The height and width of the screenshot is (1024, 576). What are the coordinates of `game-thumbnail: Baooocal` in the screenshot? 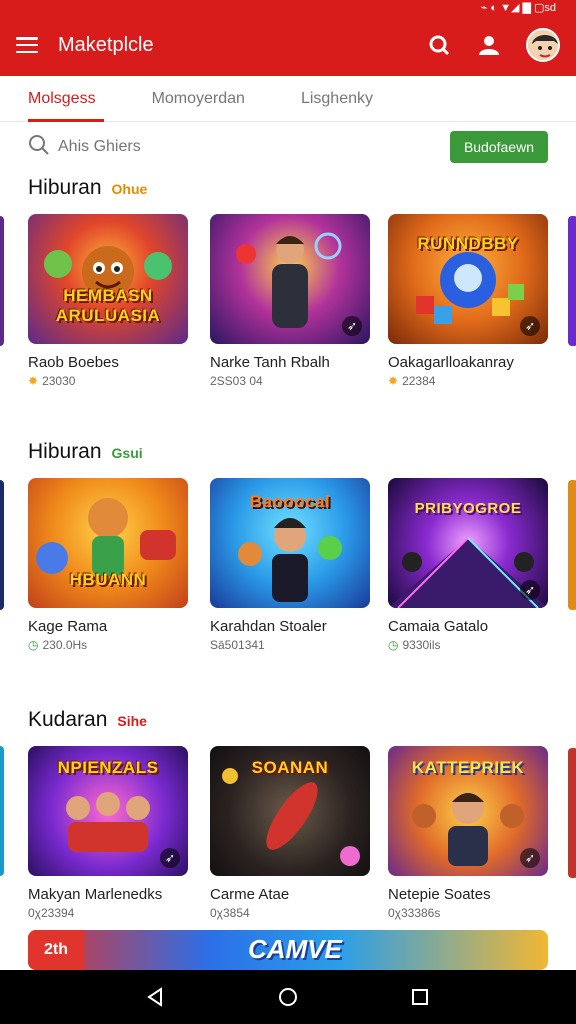 It's located at (290, 543).